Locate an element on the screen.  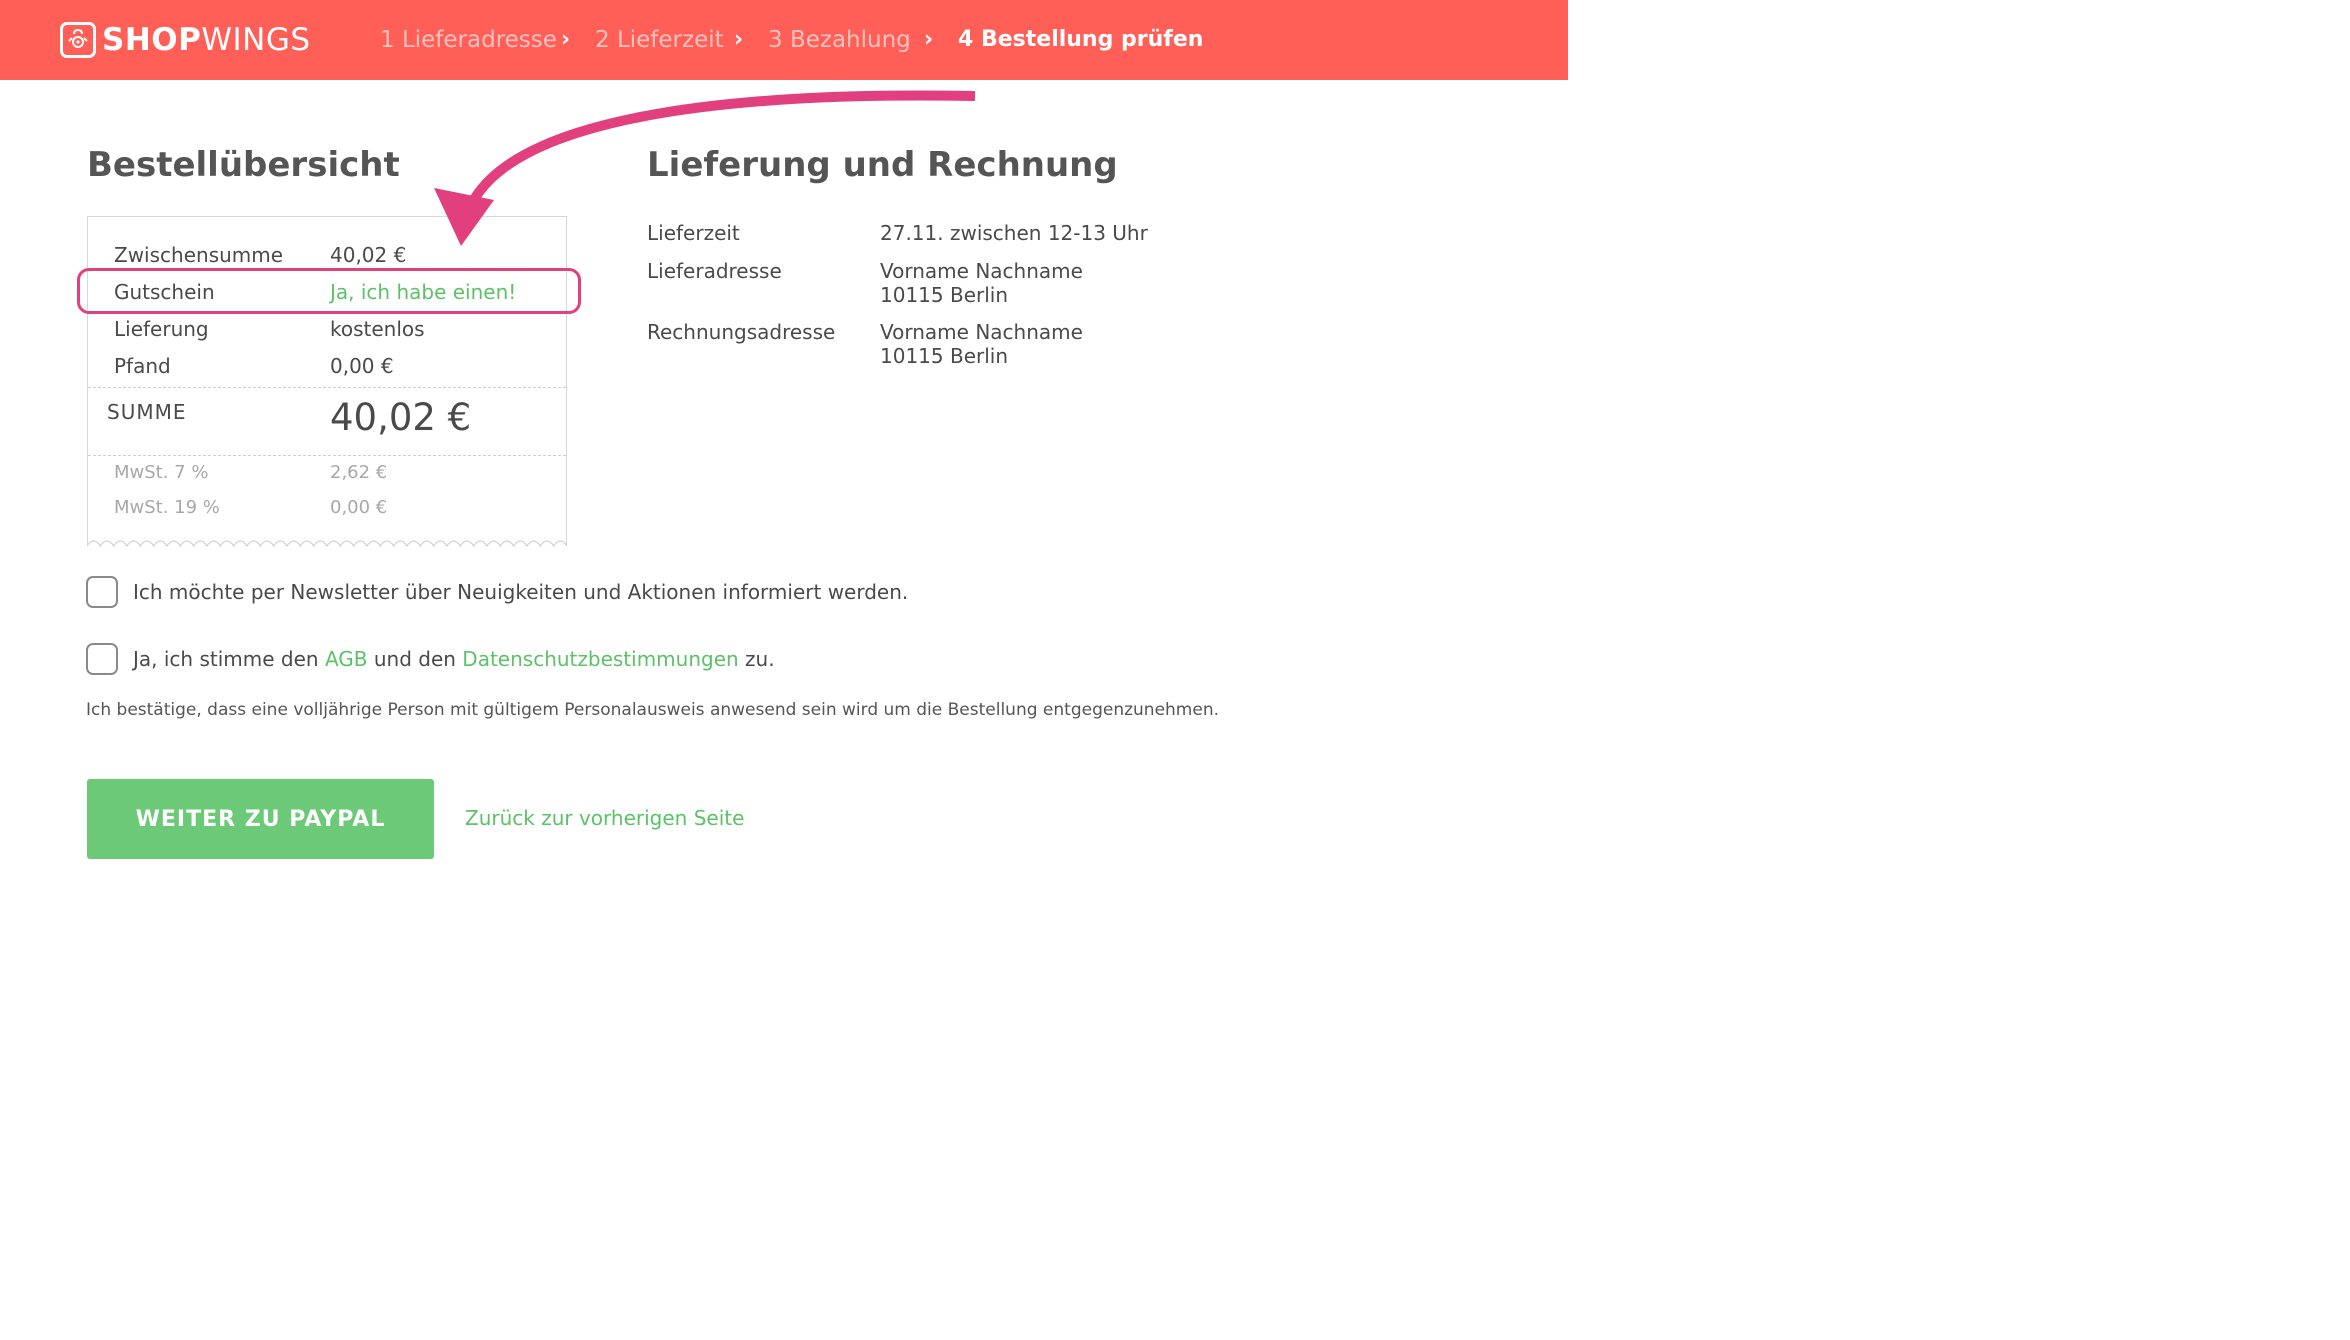
back-link: Zurück zur vorherigen Seite is located at coordinates (604, 818).